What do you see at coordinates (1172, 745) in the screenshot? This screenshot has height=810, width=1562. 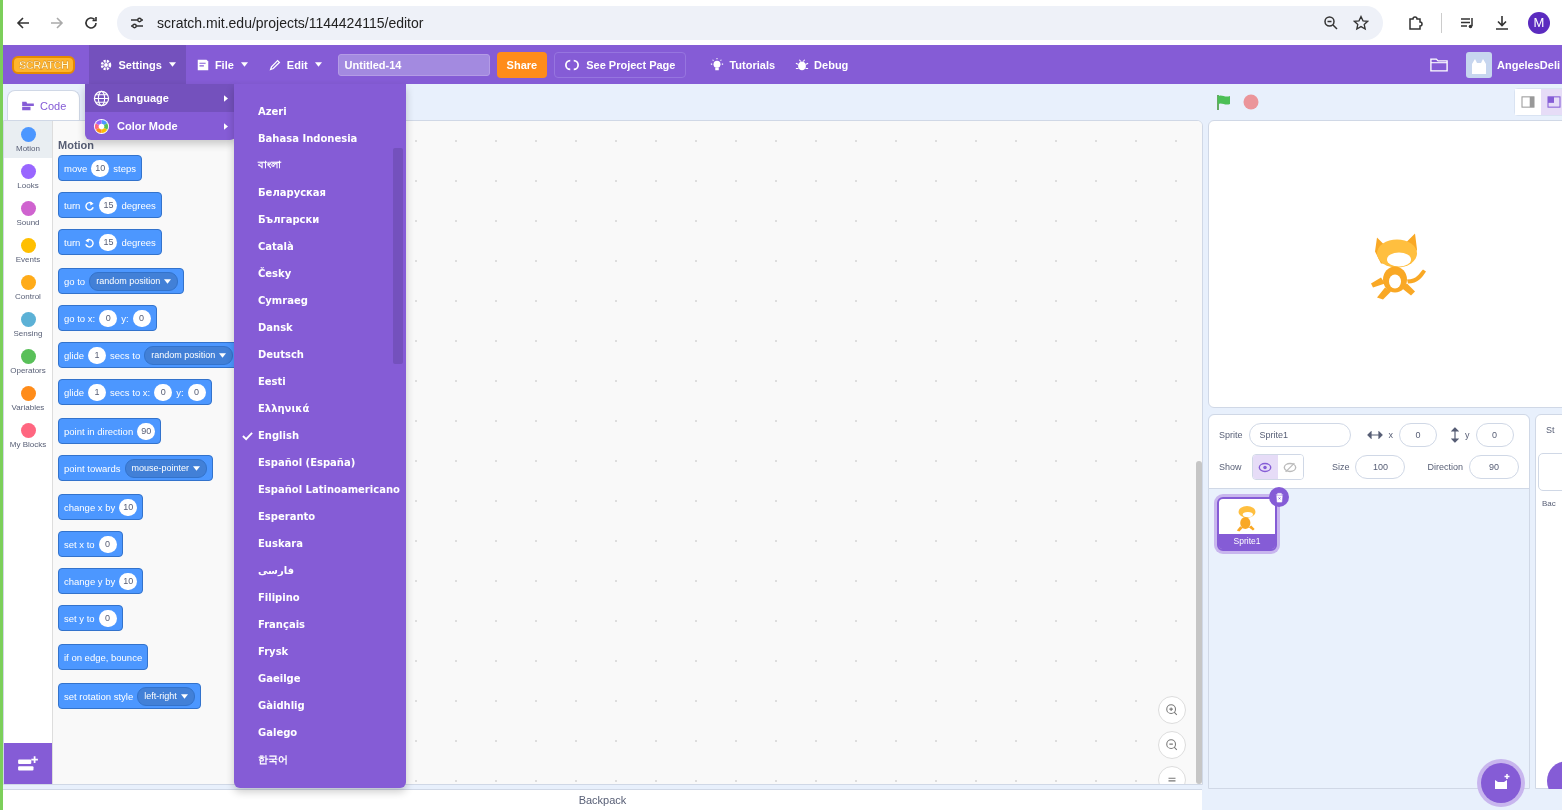 I see `zoom-out-button` at bounding box center [1172, 745].